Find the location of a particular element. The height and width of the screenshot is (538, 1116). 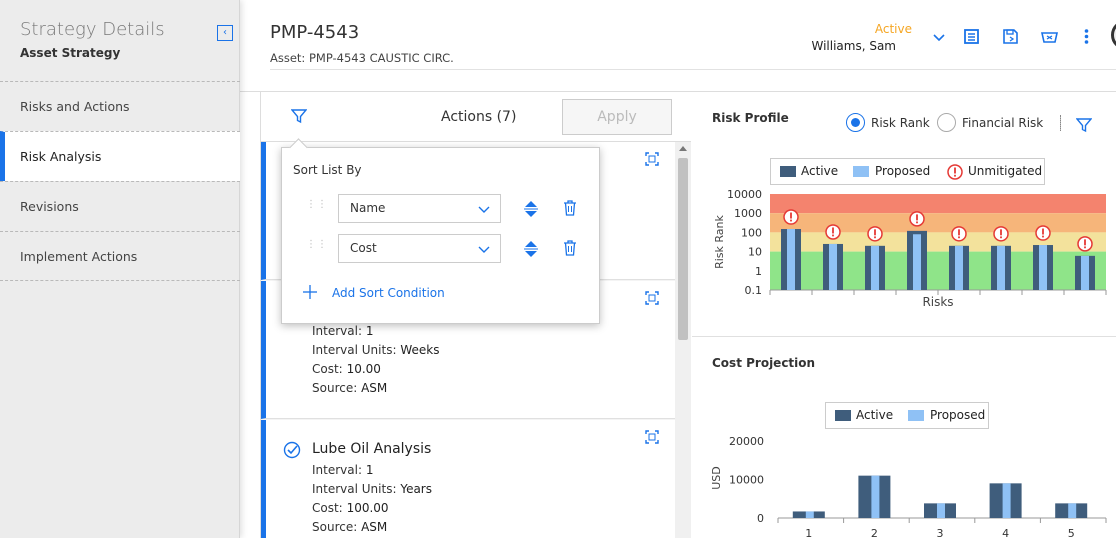

page-title: PMP-4543 is located at coordinates (315, 32).